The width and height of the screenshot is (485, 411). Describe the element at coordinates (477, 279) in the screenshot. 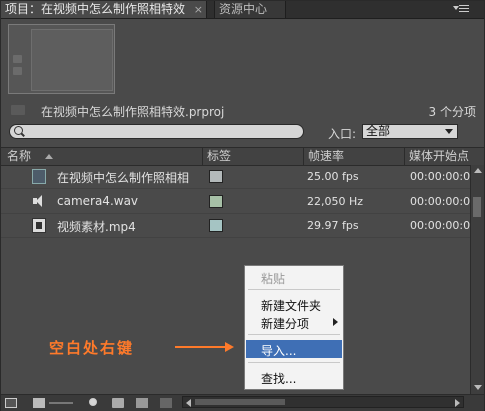

I see `vertical-scrollbar` at that location.